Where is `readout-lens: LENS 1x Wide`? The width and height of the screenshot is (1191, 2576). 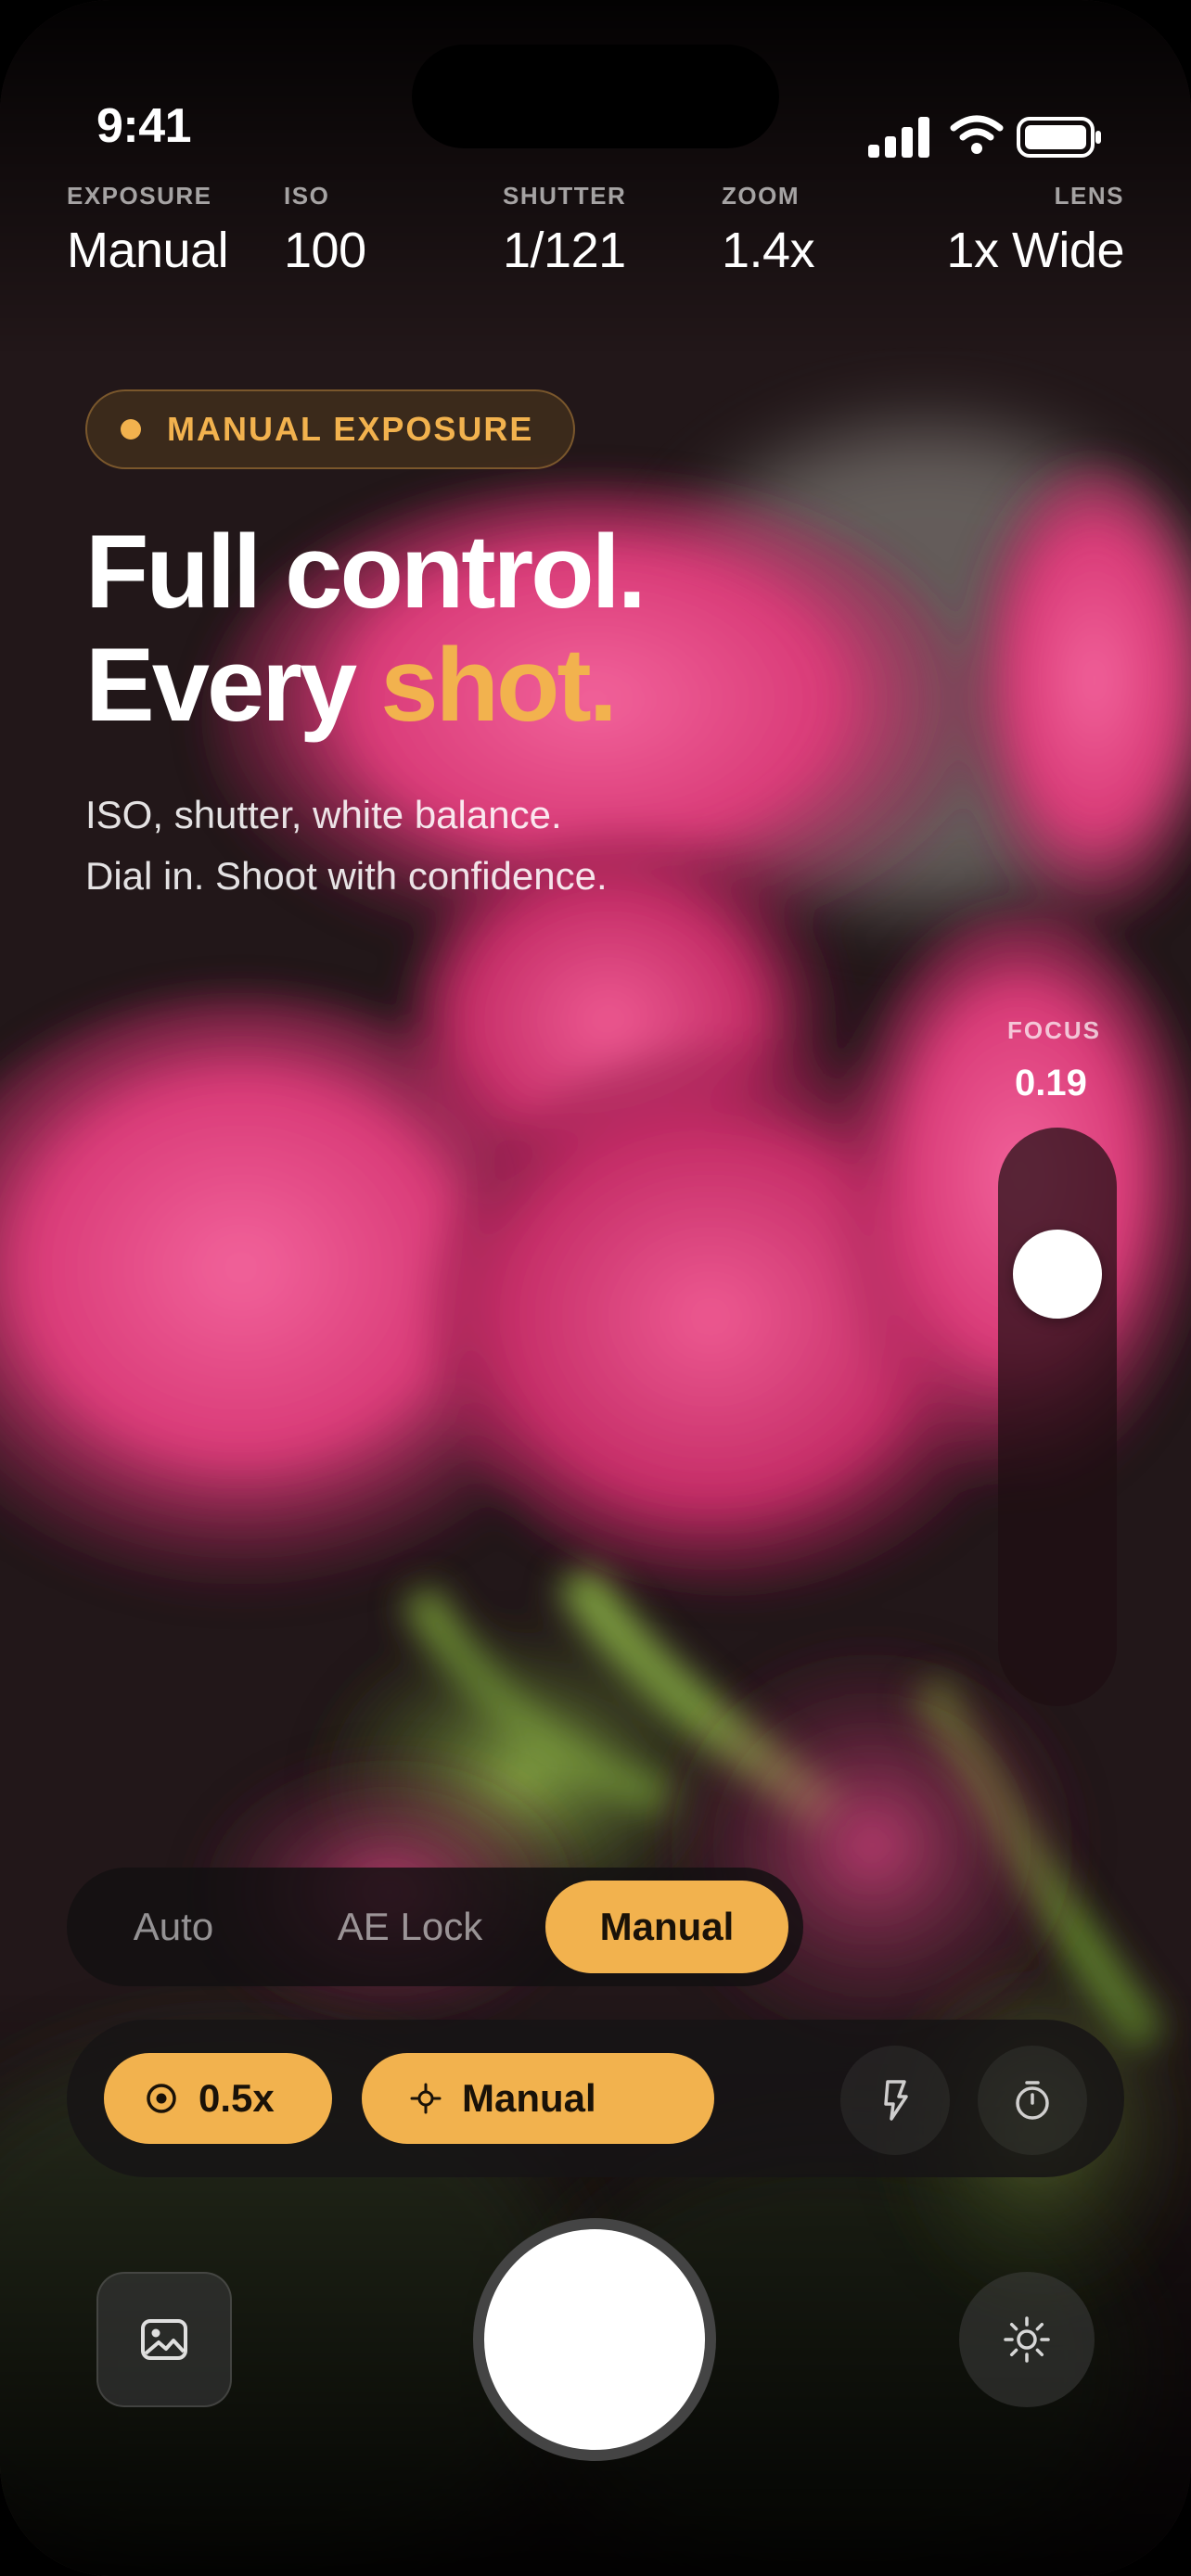
readout-lens: LENS 1x Wide is located at coordinates (1035, 231).